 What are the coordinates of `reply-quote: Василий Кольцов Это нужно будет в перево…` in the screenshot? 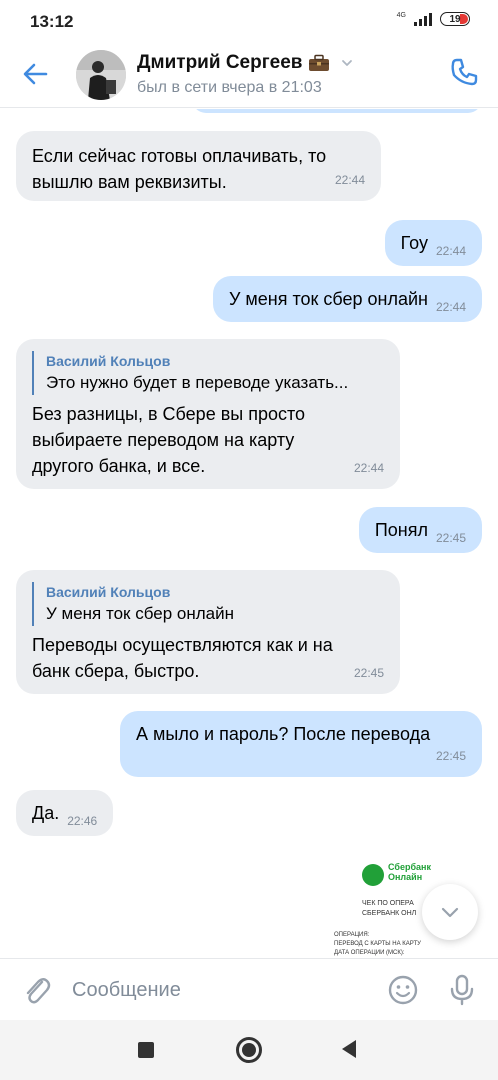 It's located at (208, 373).